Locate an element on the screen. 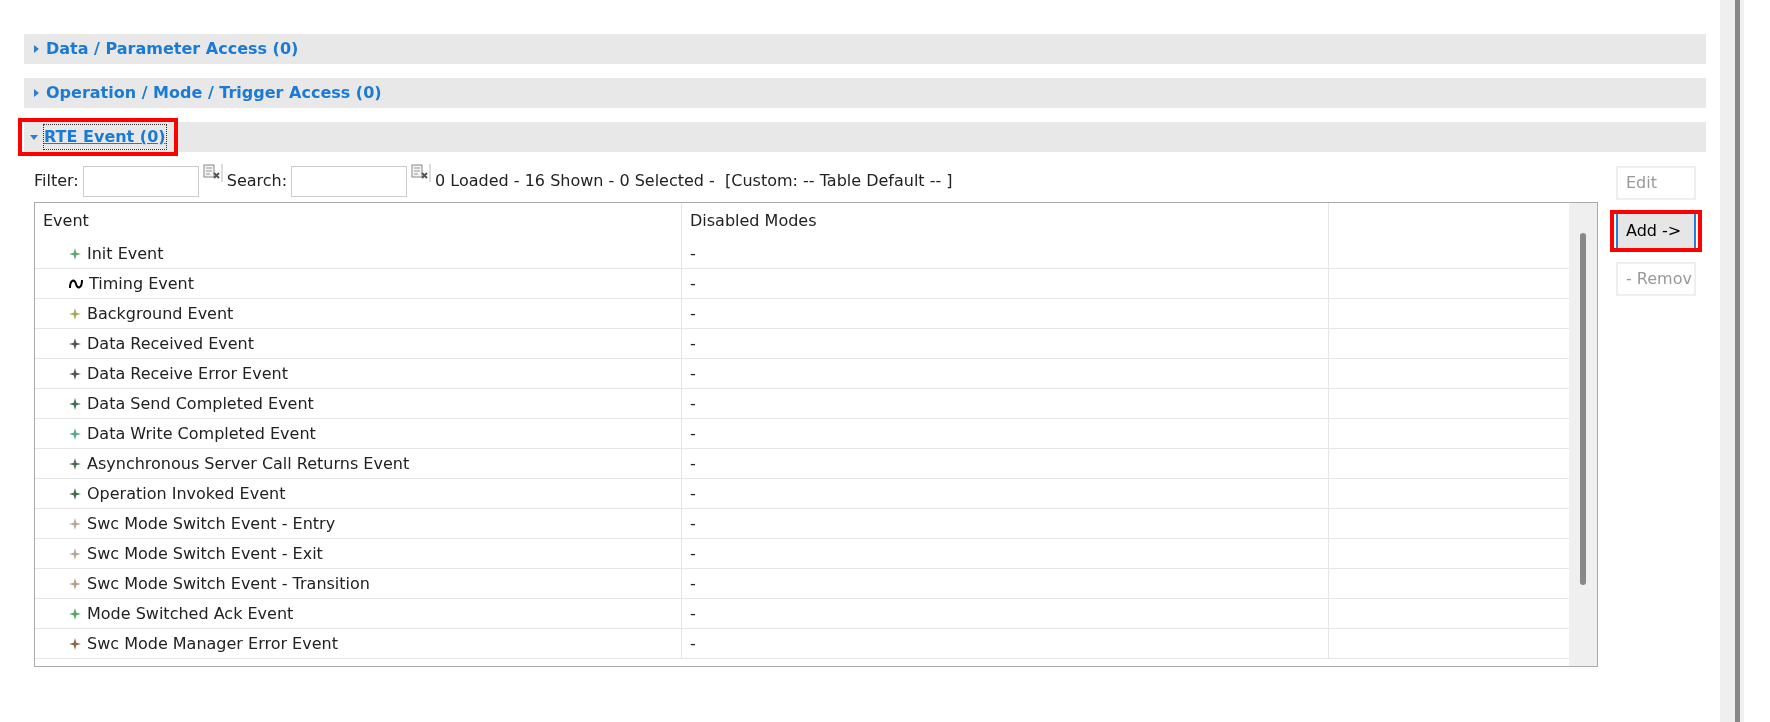  table-cell: Mode Switched Ack Event is located at coordinates (358, 613).